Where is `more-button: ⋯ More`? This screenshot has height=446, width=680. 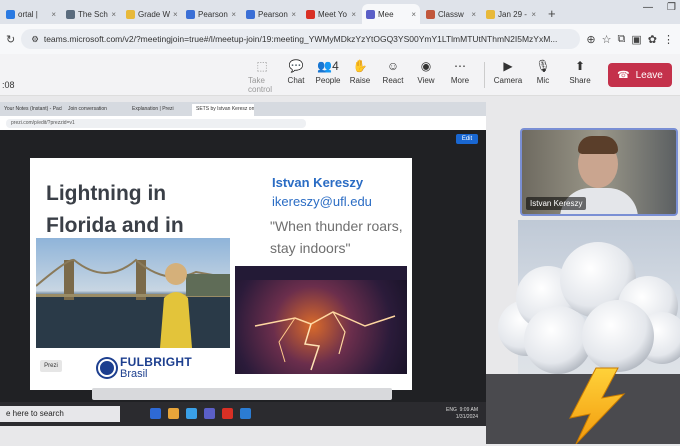
more-button: ⋯ More is located at coordinates (460, 72).